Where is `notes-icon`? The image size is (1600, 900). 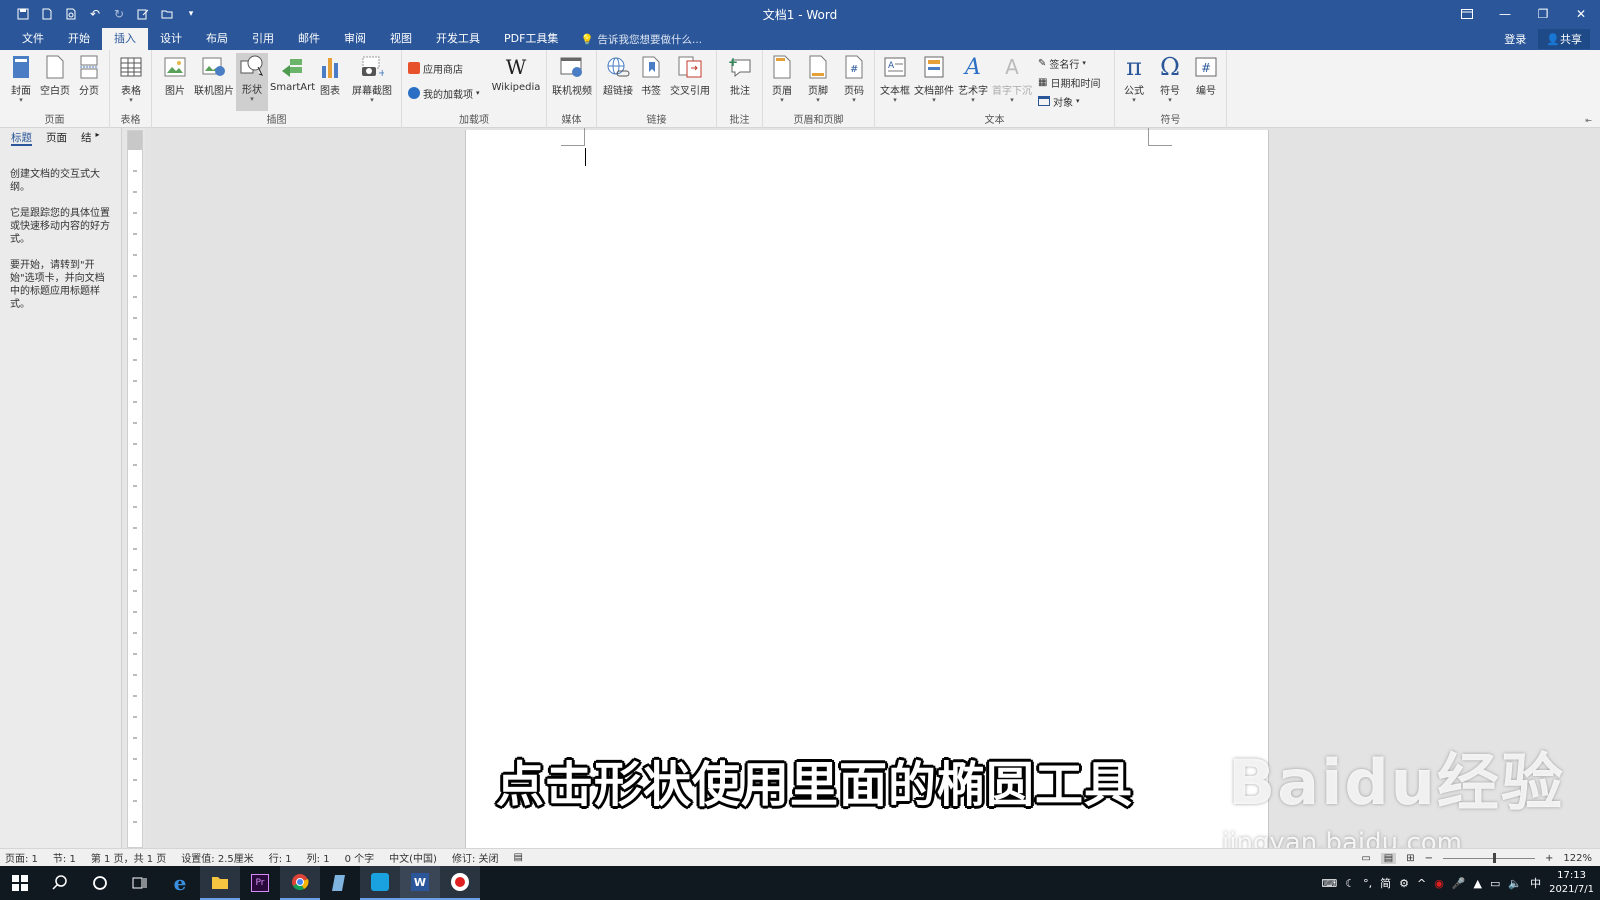
notes-icon is located at coordinates (340, 883).